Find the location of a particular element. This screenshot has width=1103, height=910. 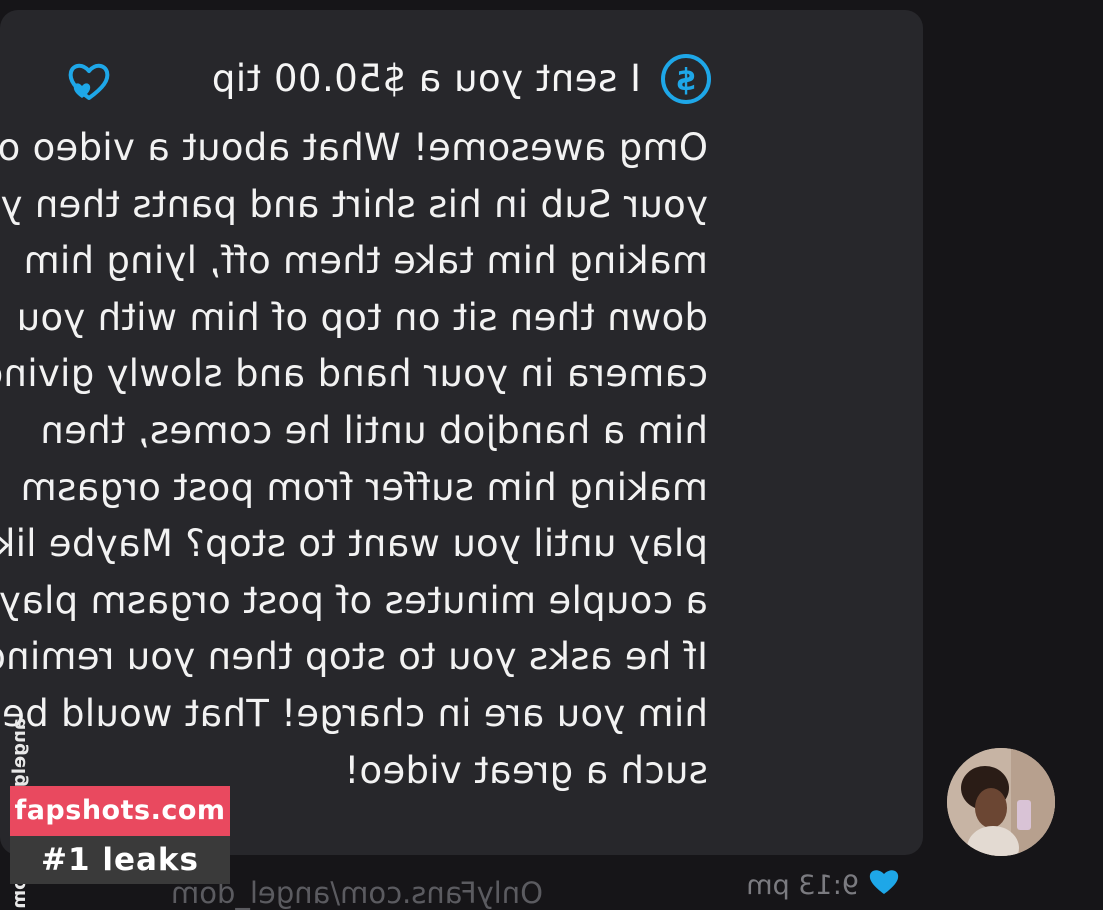

message-line: your Sub in his shirt and pants then you is located at coordinates (354, 204).